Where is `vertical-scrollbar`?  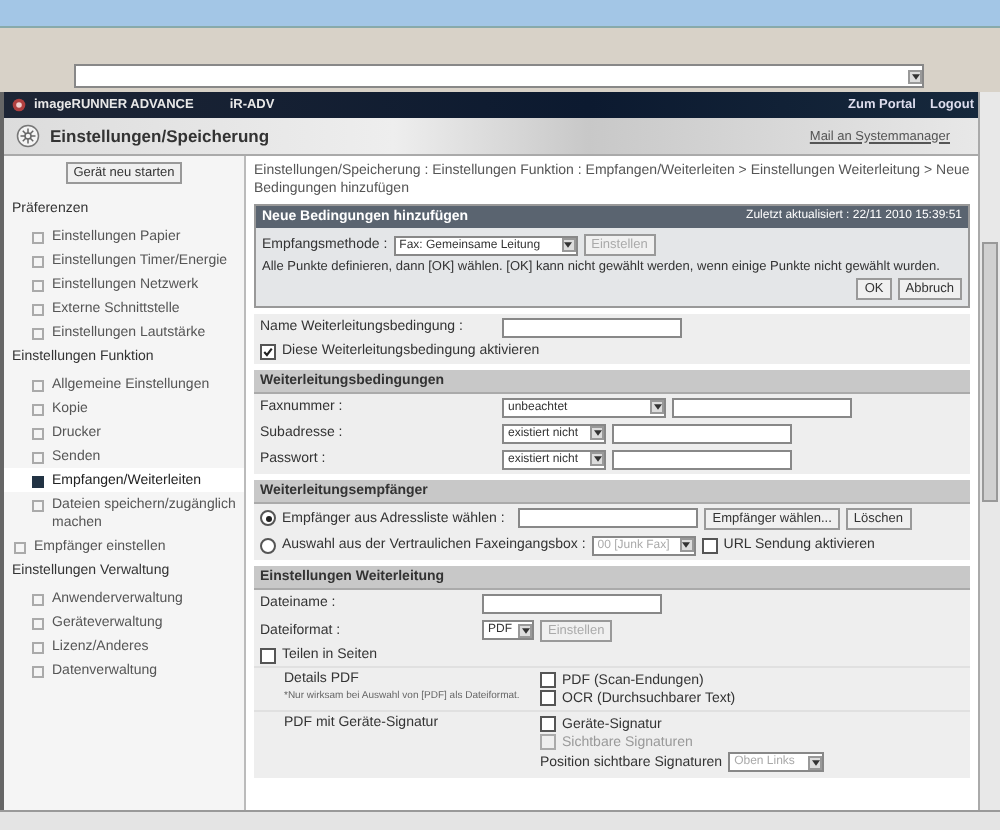
vertical-scrollbar is located at coordinates (989, 451).